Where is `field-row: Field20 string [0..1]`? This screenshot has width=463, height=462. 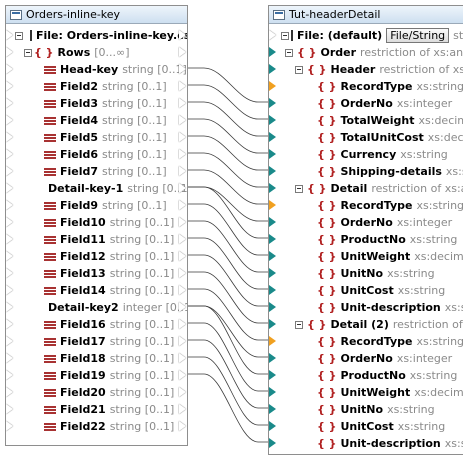 field-row: Field20 string [0..1] is located at coordinates (96, 392).